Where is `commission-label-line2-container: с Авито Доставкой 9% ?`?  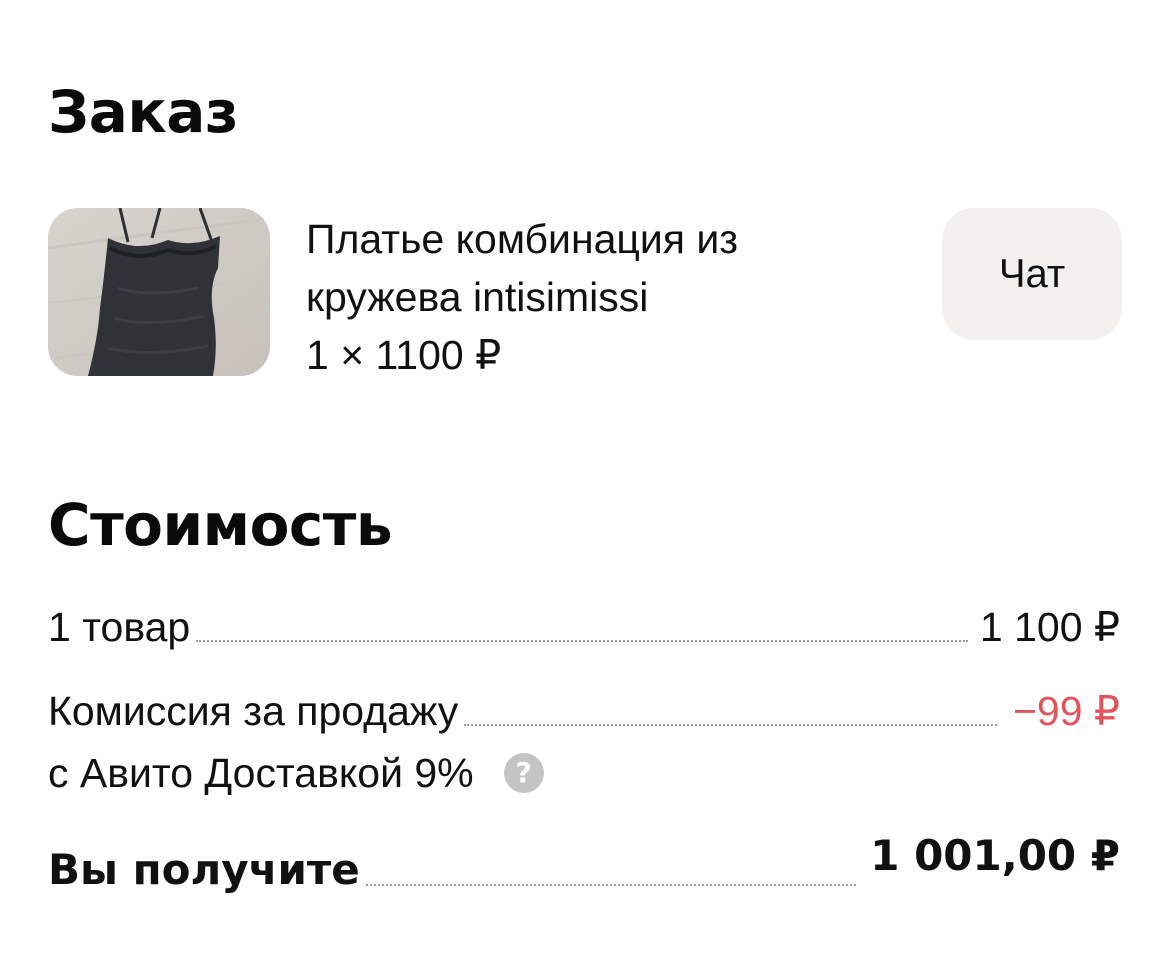 commission-label-line2-container: с Авито Доставкой 9% ? is located at coordinates (296, 773).